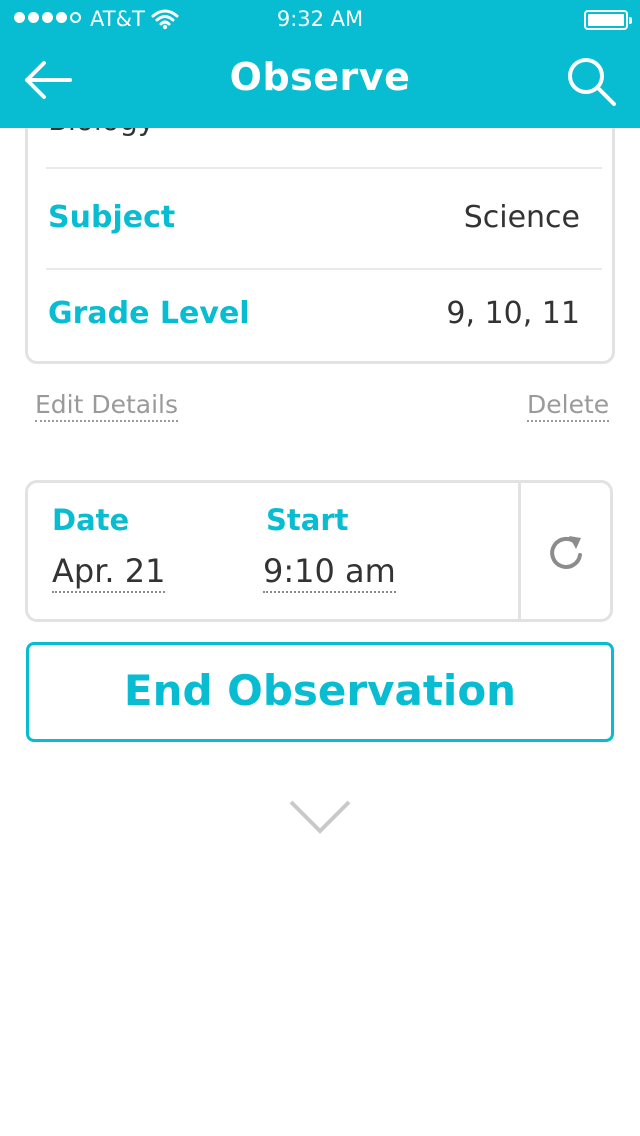  What do you see at coordinates (320, 692) in the screenshot?
I see `end-observation-button: End Observation` at bounding box center [320, 692].